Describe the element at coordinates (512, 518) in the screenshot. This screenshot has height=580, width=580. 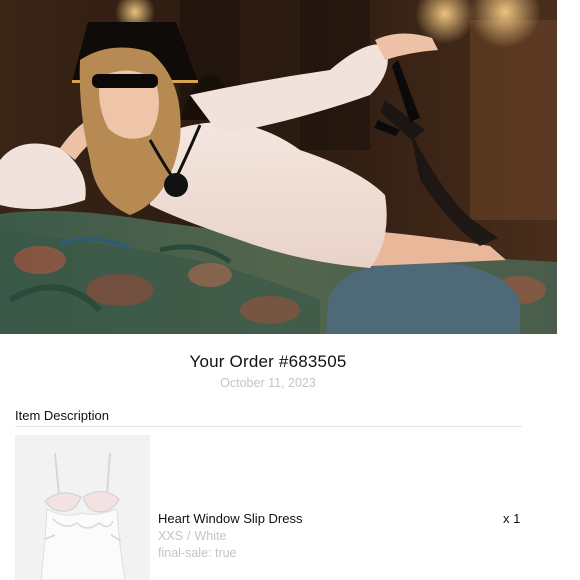
I see `item-quantity: x 1` at that location.